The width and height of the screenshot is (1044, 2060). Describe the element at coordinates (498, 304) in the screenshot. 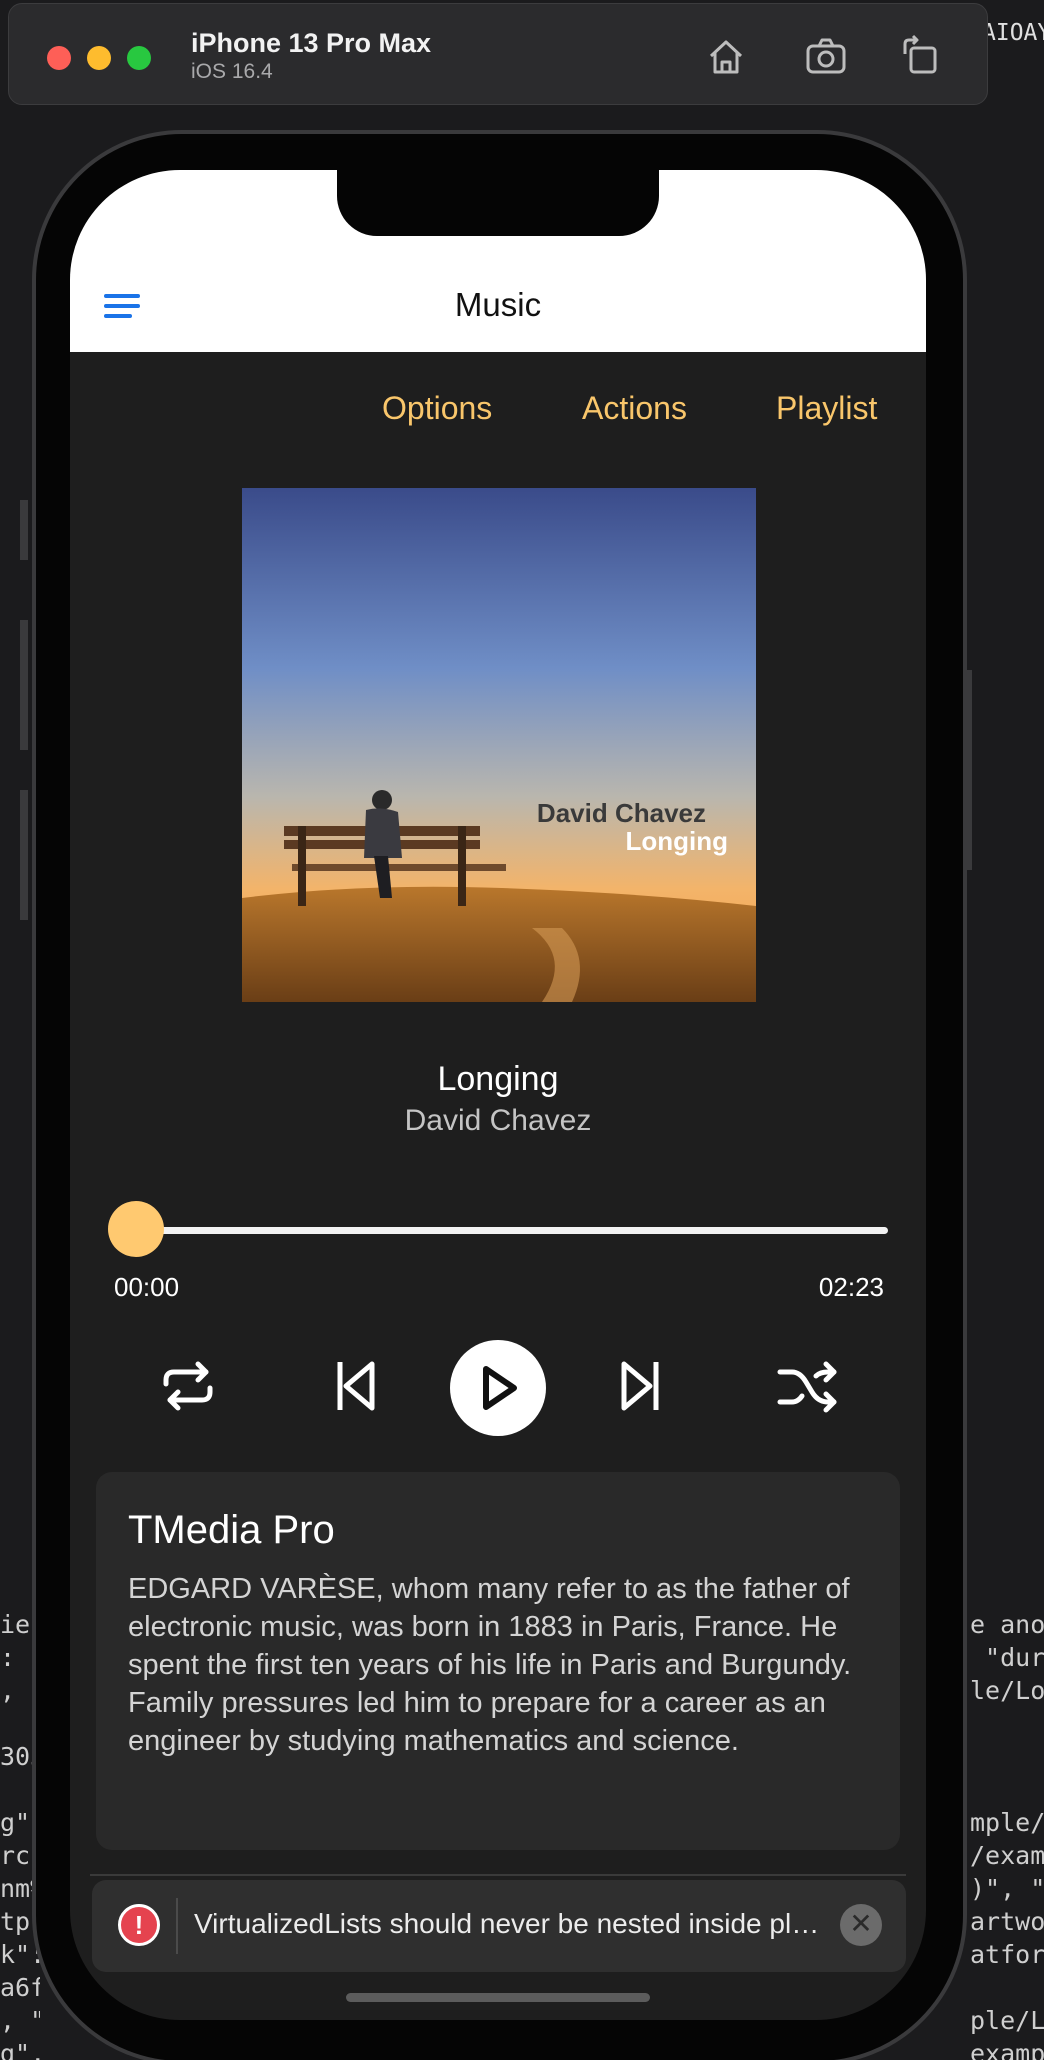

I see `page-title: Music` at that location.